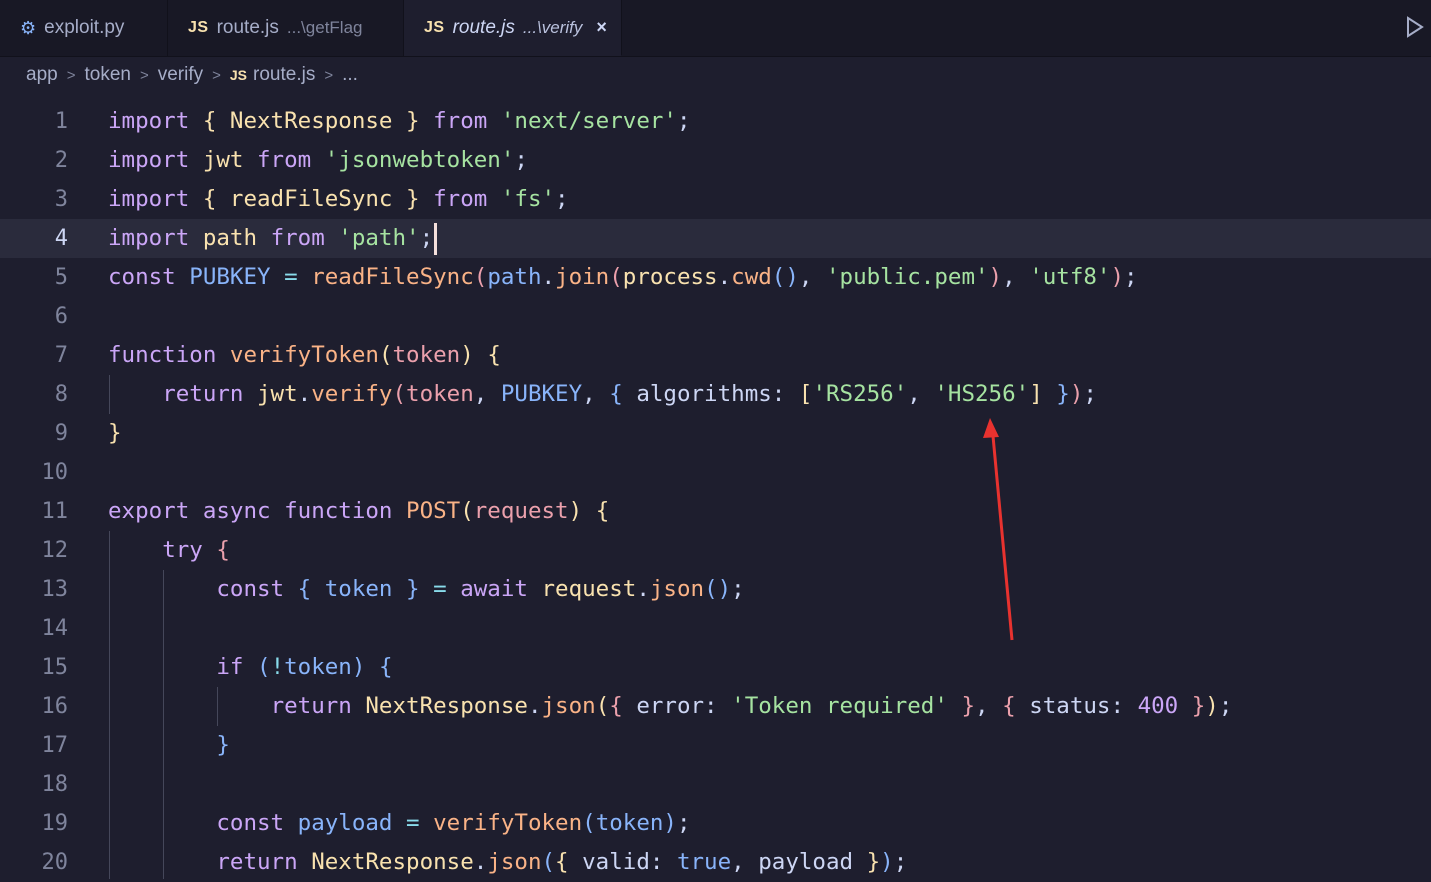  I want to click on line-number: 15, so click(55, 667).